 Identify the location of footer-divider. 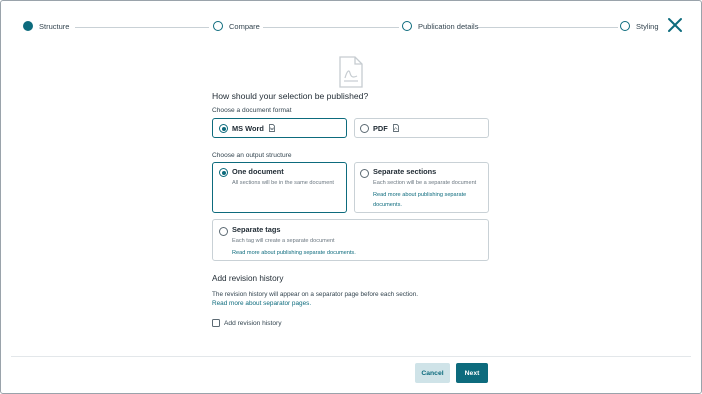
(351, 356).